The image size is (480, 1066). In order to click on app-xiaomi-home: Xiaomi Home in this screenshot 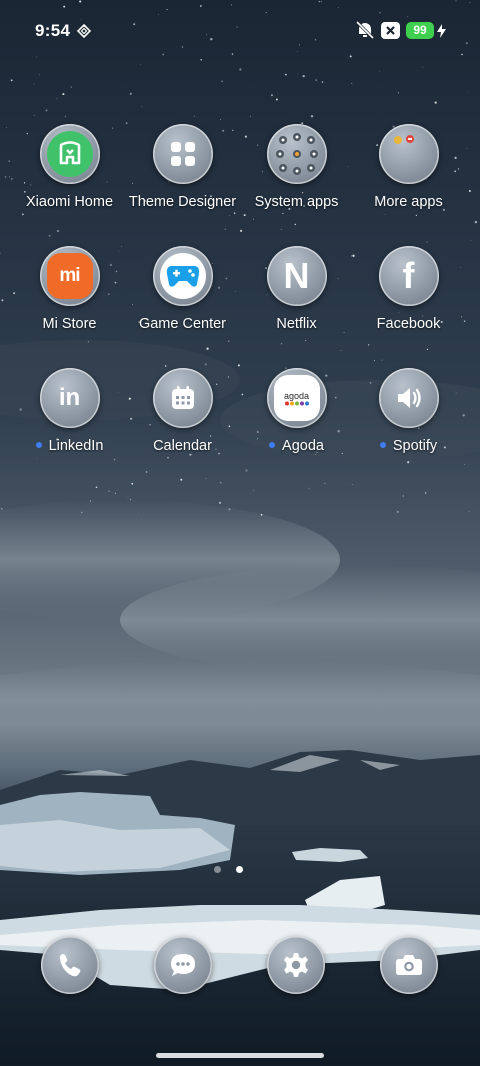, I will do `click(69, 167)`.